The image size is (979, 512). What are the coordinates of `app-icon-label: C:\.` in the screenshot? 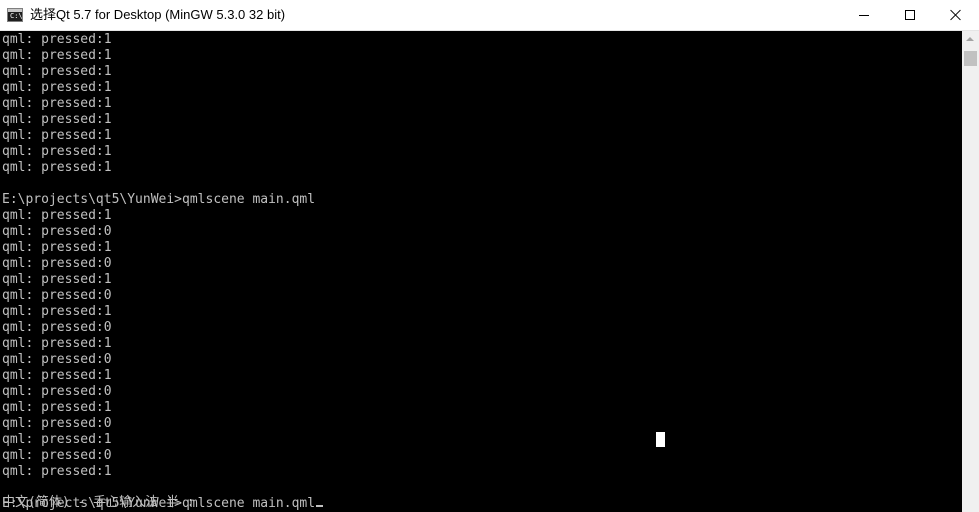 It's located at (18, 16).